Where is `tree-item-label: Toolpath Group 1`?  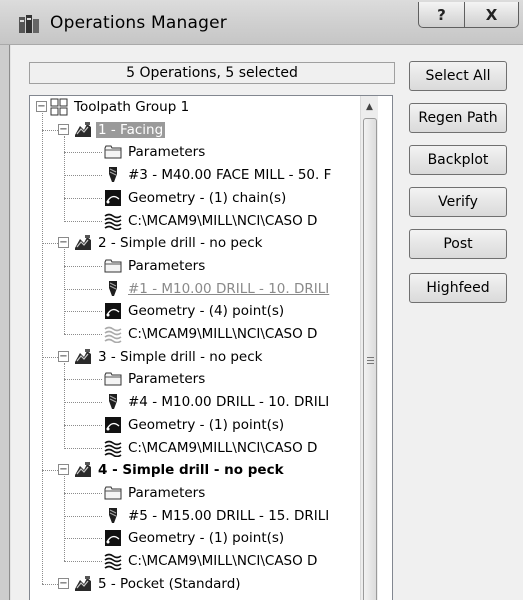
tree-item-label: Toolpath Group 1 is located at coordinates (132, 107).